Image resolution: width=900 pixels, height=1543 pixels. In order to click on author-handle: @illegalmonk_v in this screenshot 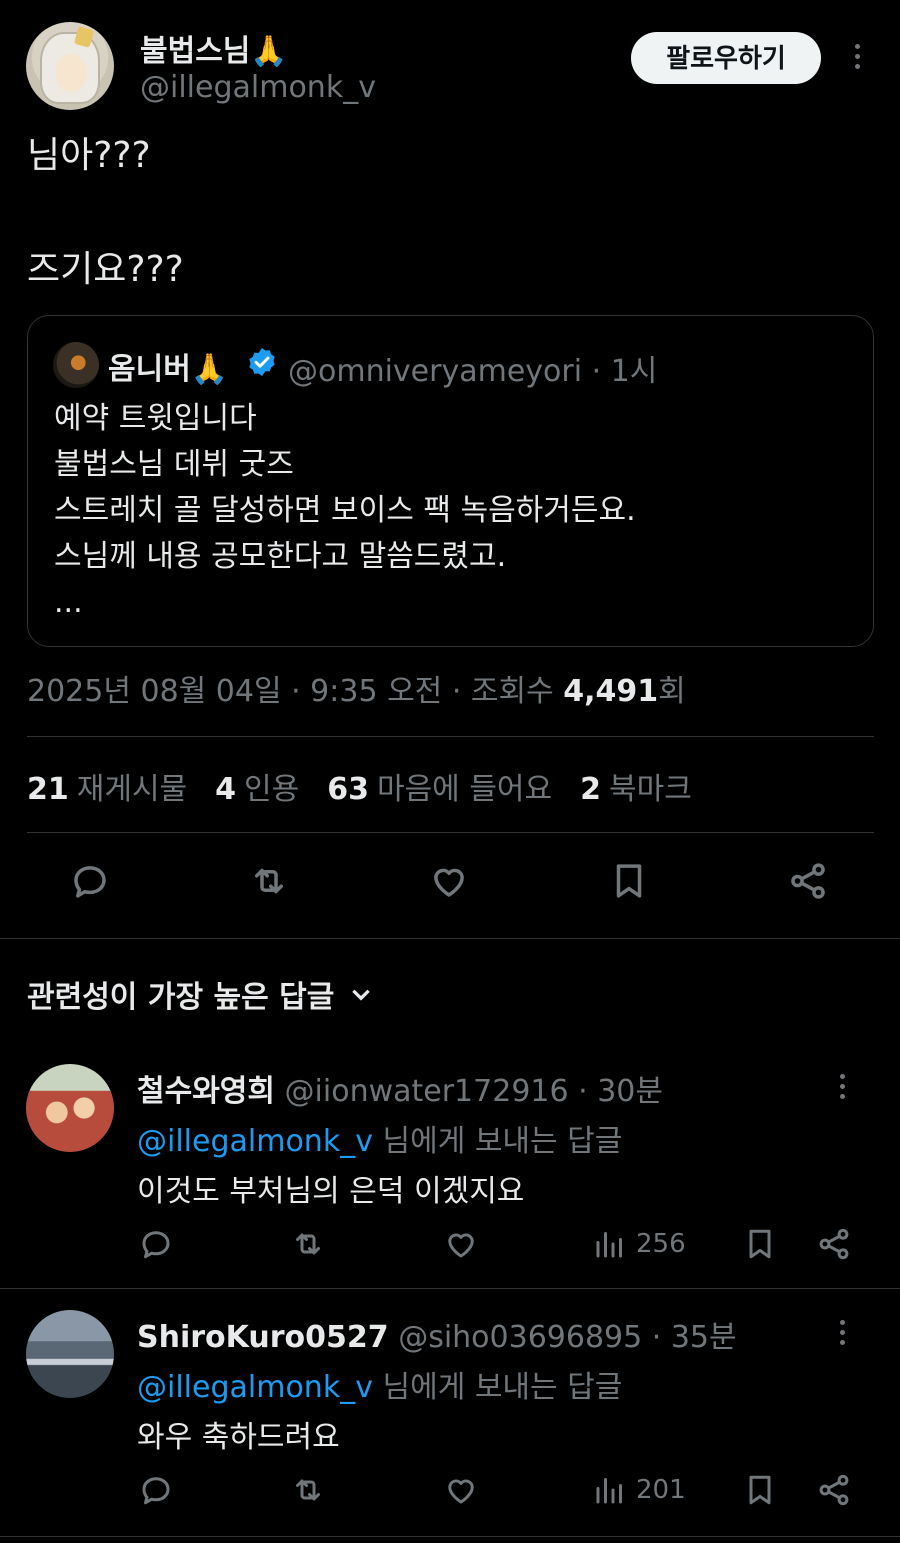, I will do `click(258, 87)`.